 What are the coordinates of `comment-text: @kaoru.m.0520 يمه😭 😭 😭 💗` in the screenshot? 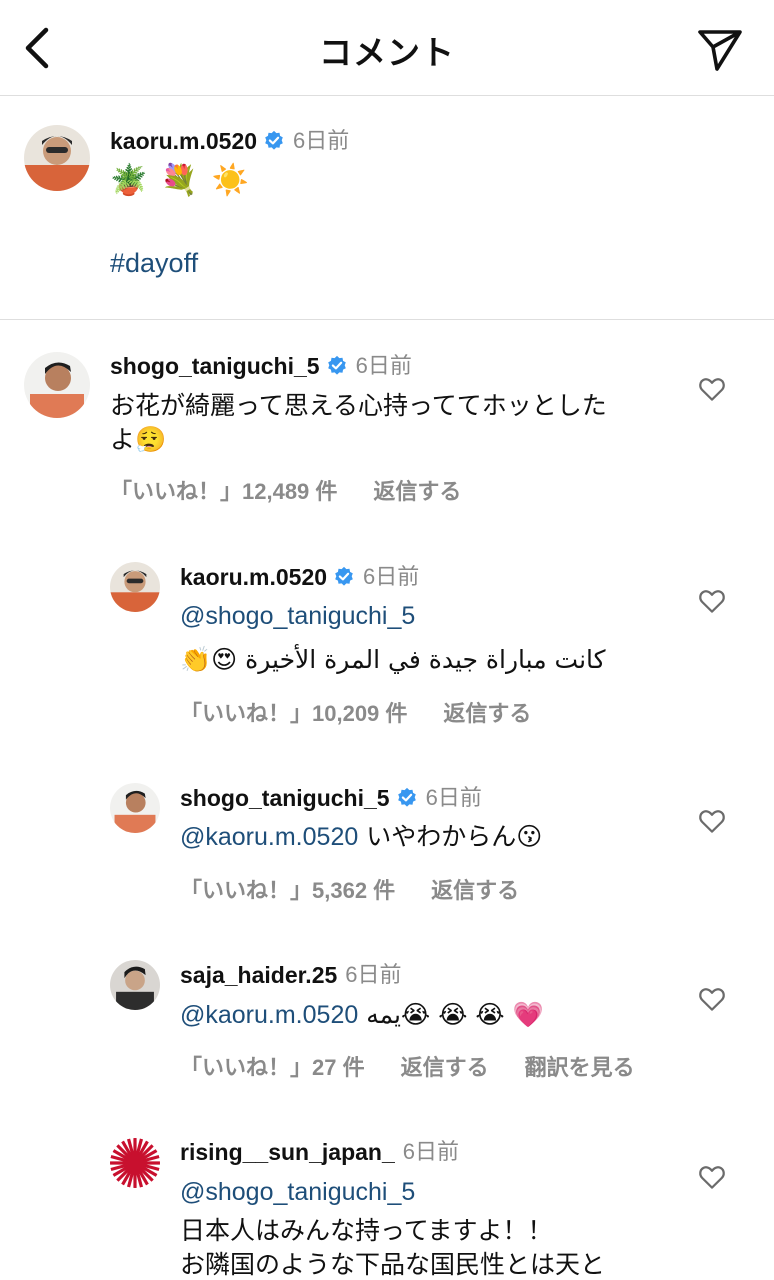 It's located at (362, 1015).